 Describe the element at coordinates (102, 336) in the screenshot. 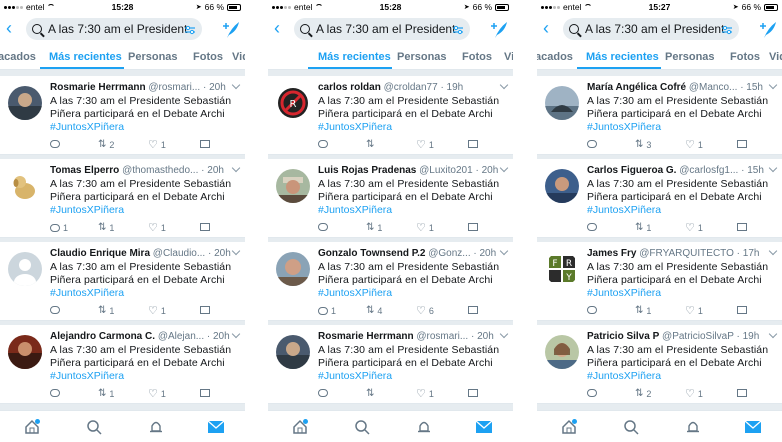

I see `tweet-author-name: Alejandro Carmona C.` at that location.